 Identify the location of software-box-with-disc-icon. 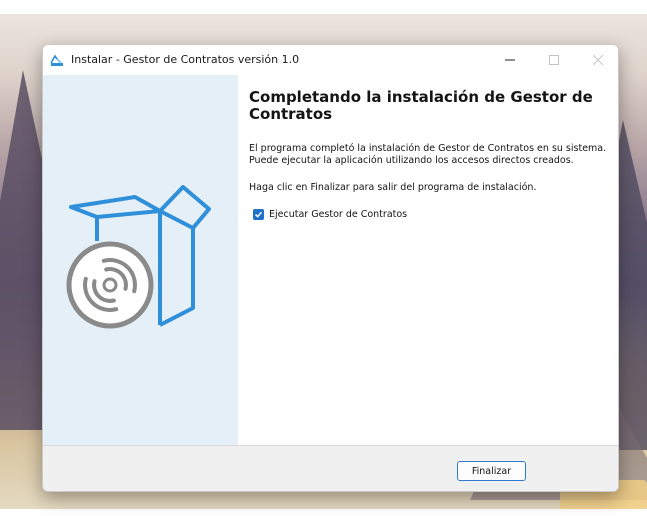
(138, 257).